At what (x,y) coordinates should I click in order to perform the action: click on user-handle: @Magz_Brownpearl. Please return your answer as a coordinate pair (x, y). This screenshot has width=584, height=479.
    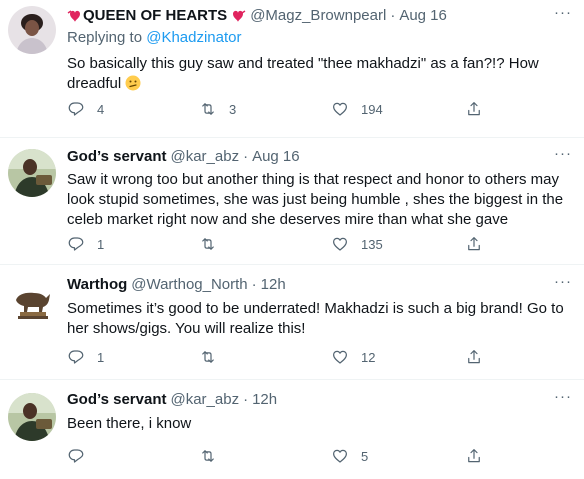
    Looking at the image, I should click on (318, 16).